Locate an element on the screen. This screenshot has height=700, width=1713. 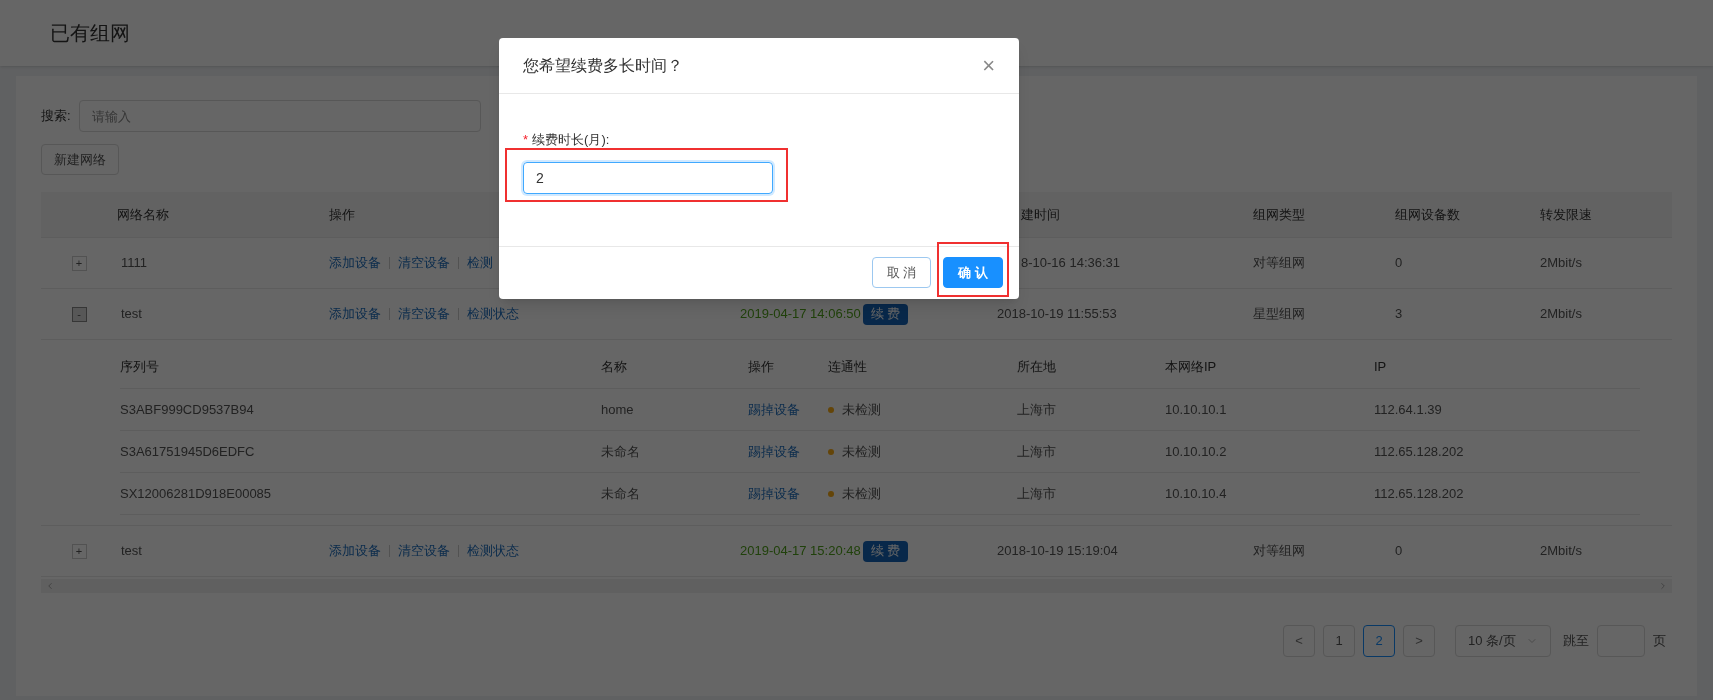
serial-number: SX12006281D918E00085 is located at coordinates (196, 493).